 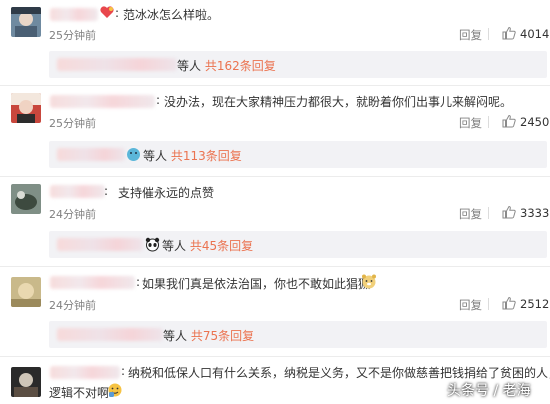 I want to click on like-count: 4014, so click(x=535, y=34).